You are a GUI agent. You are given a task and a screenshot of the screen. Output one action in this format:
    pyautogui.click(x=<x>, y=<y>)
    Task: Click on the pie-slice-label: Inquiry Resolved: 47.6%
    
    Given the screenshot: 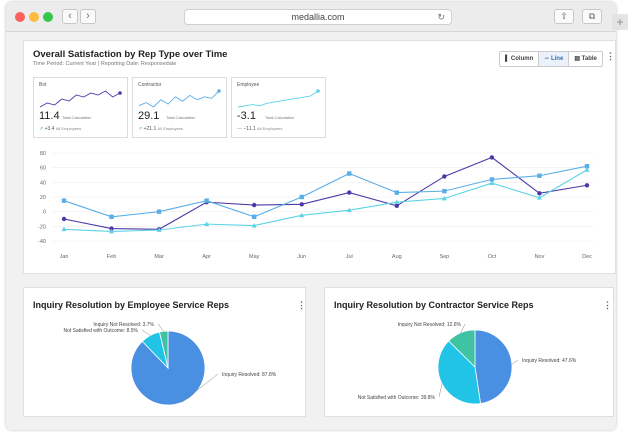 What is the action you would take?
    pyautogui.click(x=549, y=361)
    